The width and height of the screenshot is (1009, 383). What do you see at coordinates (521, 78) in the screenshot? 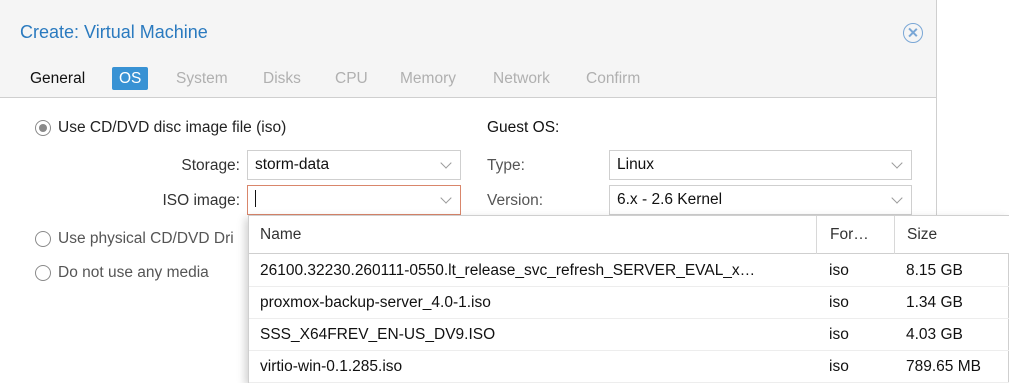
I see `tab-network: Network` at bounding box center [521, 78].